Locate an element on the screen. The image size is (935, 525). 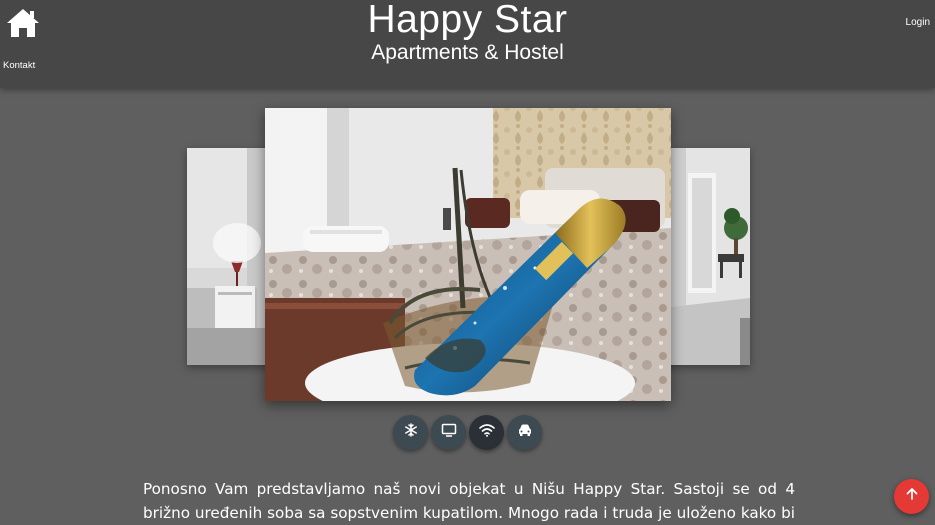
wifi-icon is located at coordinates (486, 432).